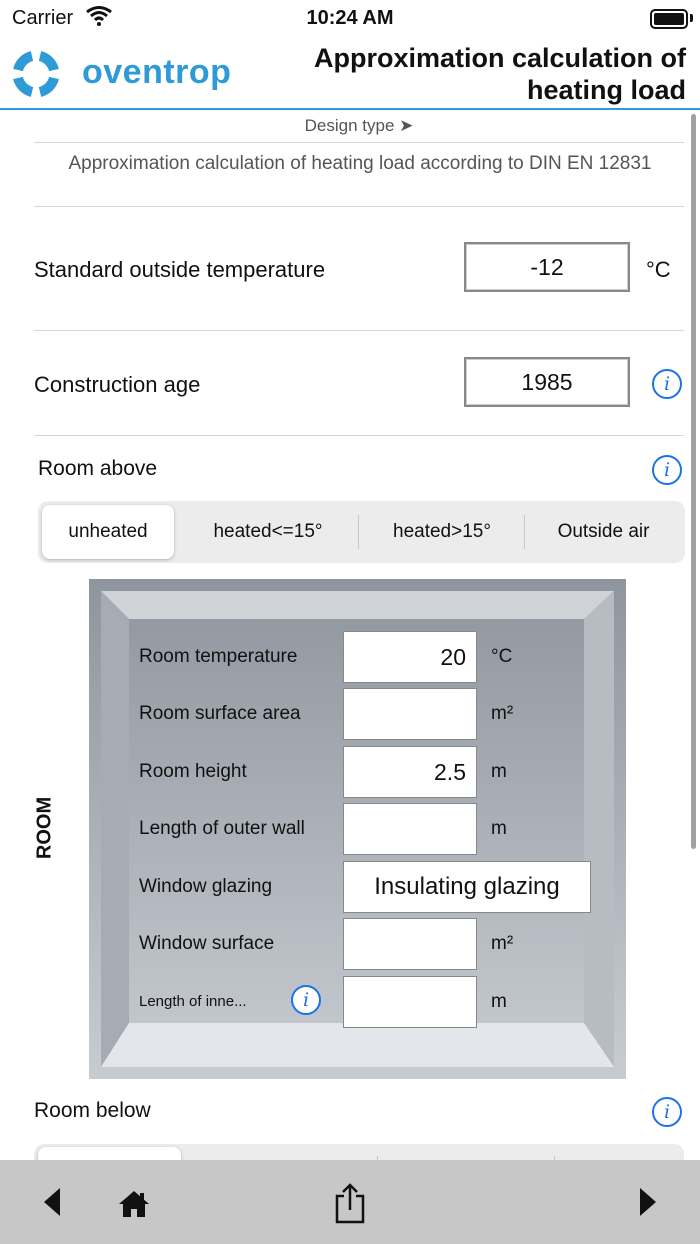 This screenshot has height=1244, width=700. What do you see at coordinates (442, 532) in the screenshot?
I see `segment-heated-gt-15: heated>15°` at bounding box center [442, 532].